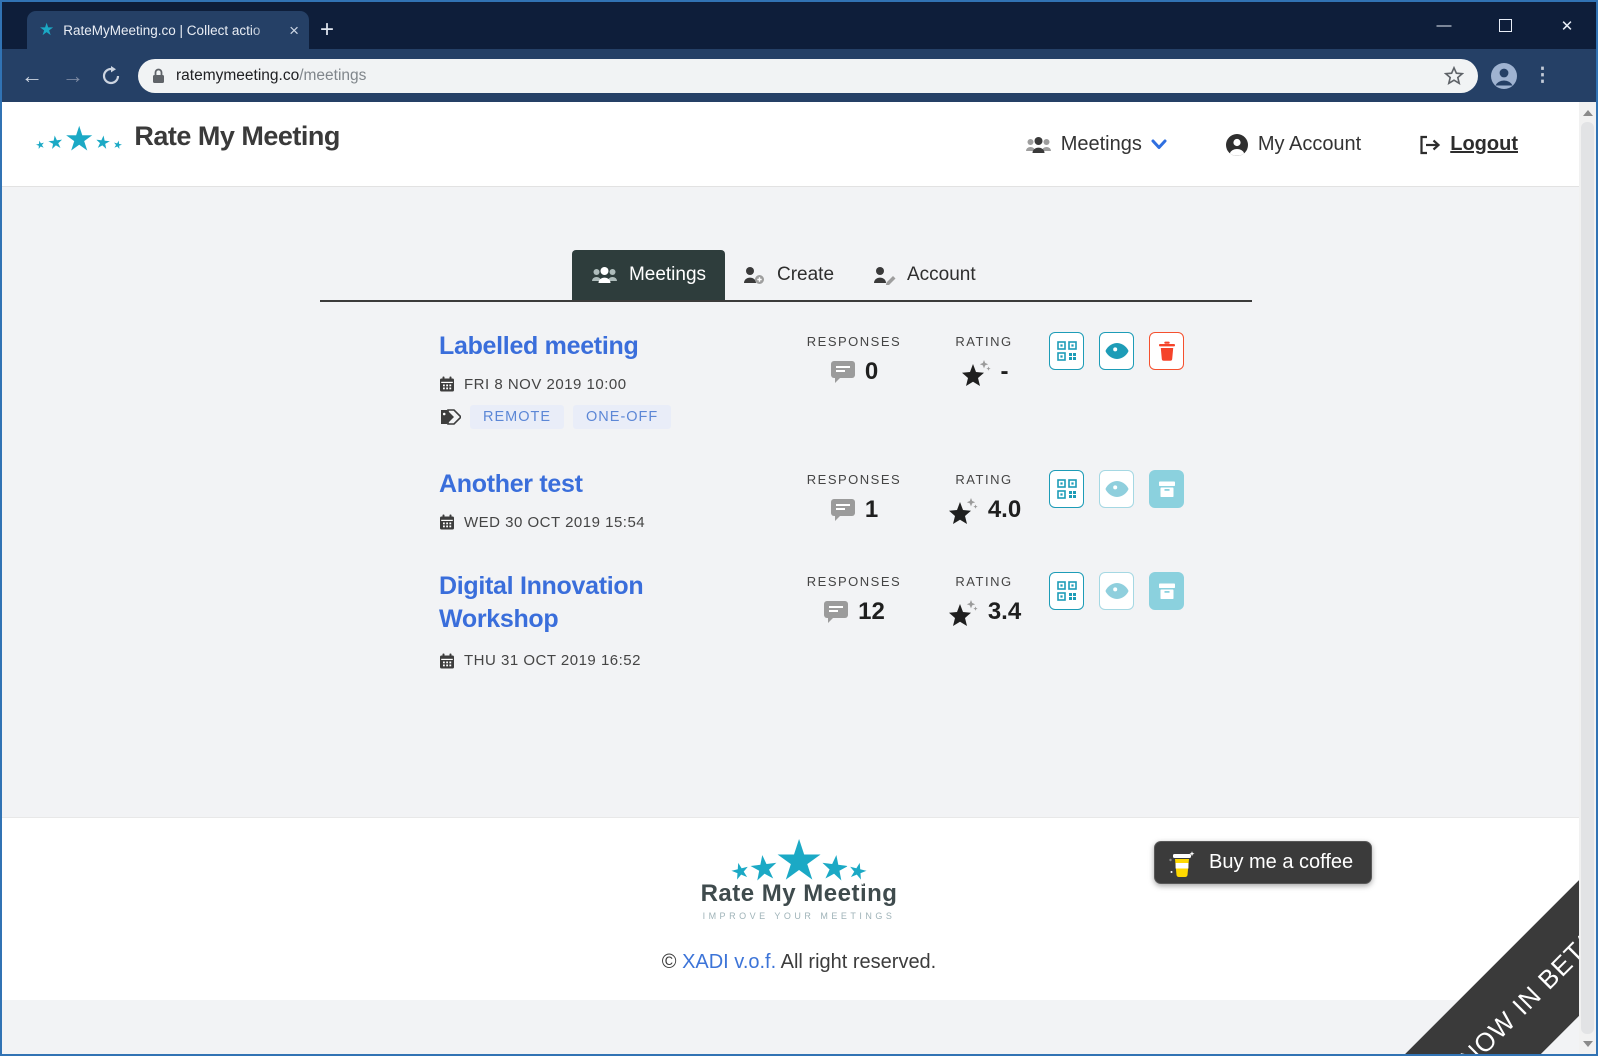  Describe the element at coordinates (47, 29) in the screenshot. I see `favicon-star-icon: ★` at that location.